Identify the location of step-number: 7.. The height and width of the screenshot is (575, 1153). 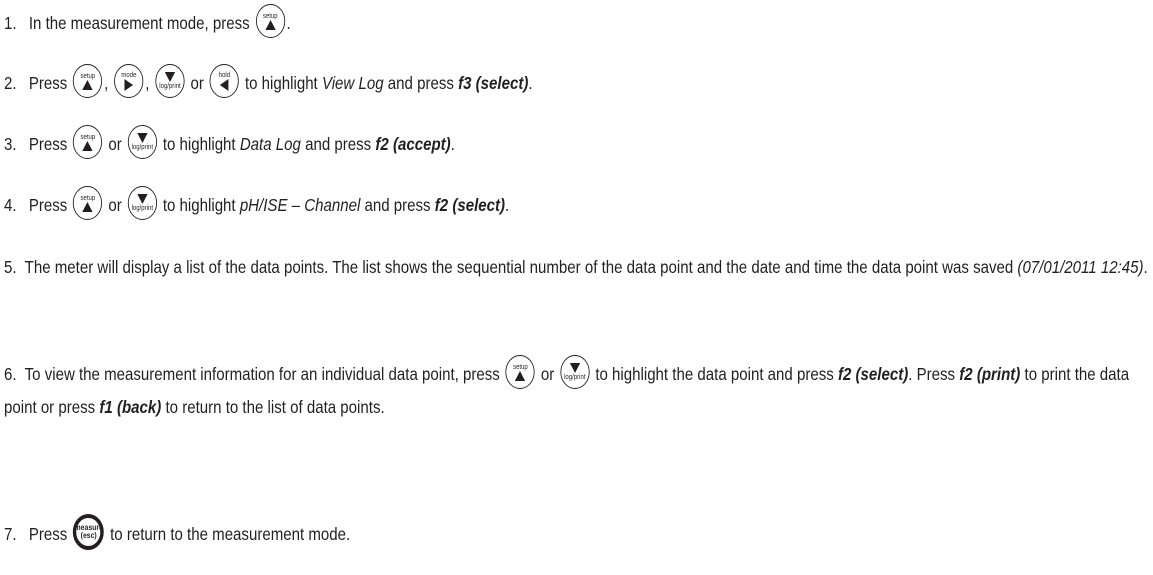
(10, 534).